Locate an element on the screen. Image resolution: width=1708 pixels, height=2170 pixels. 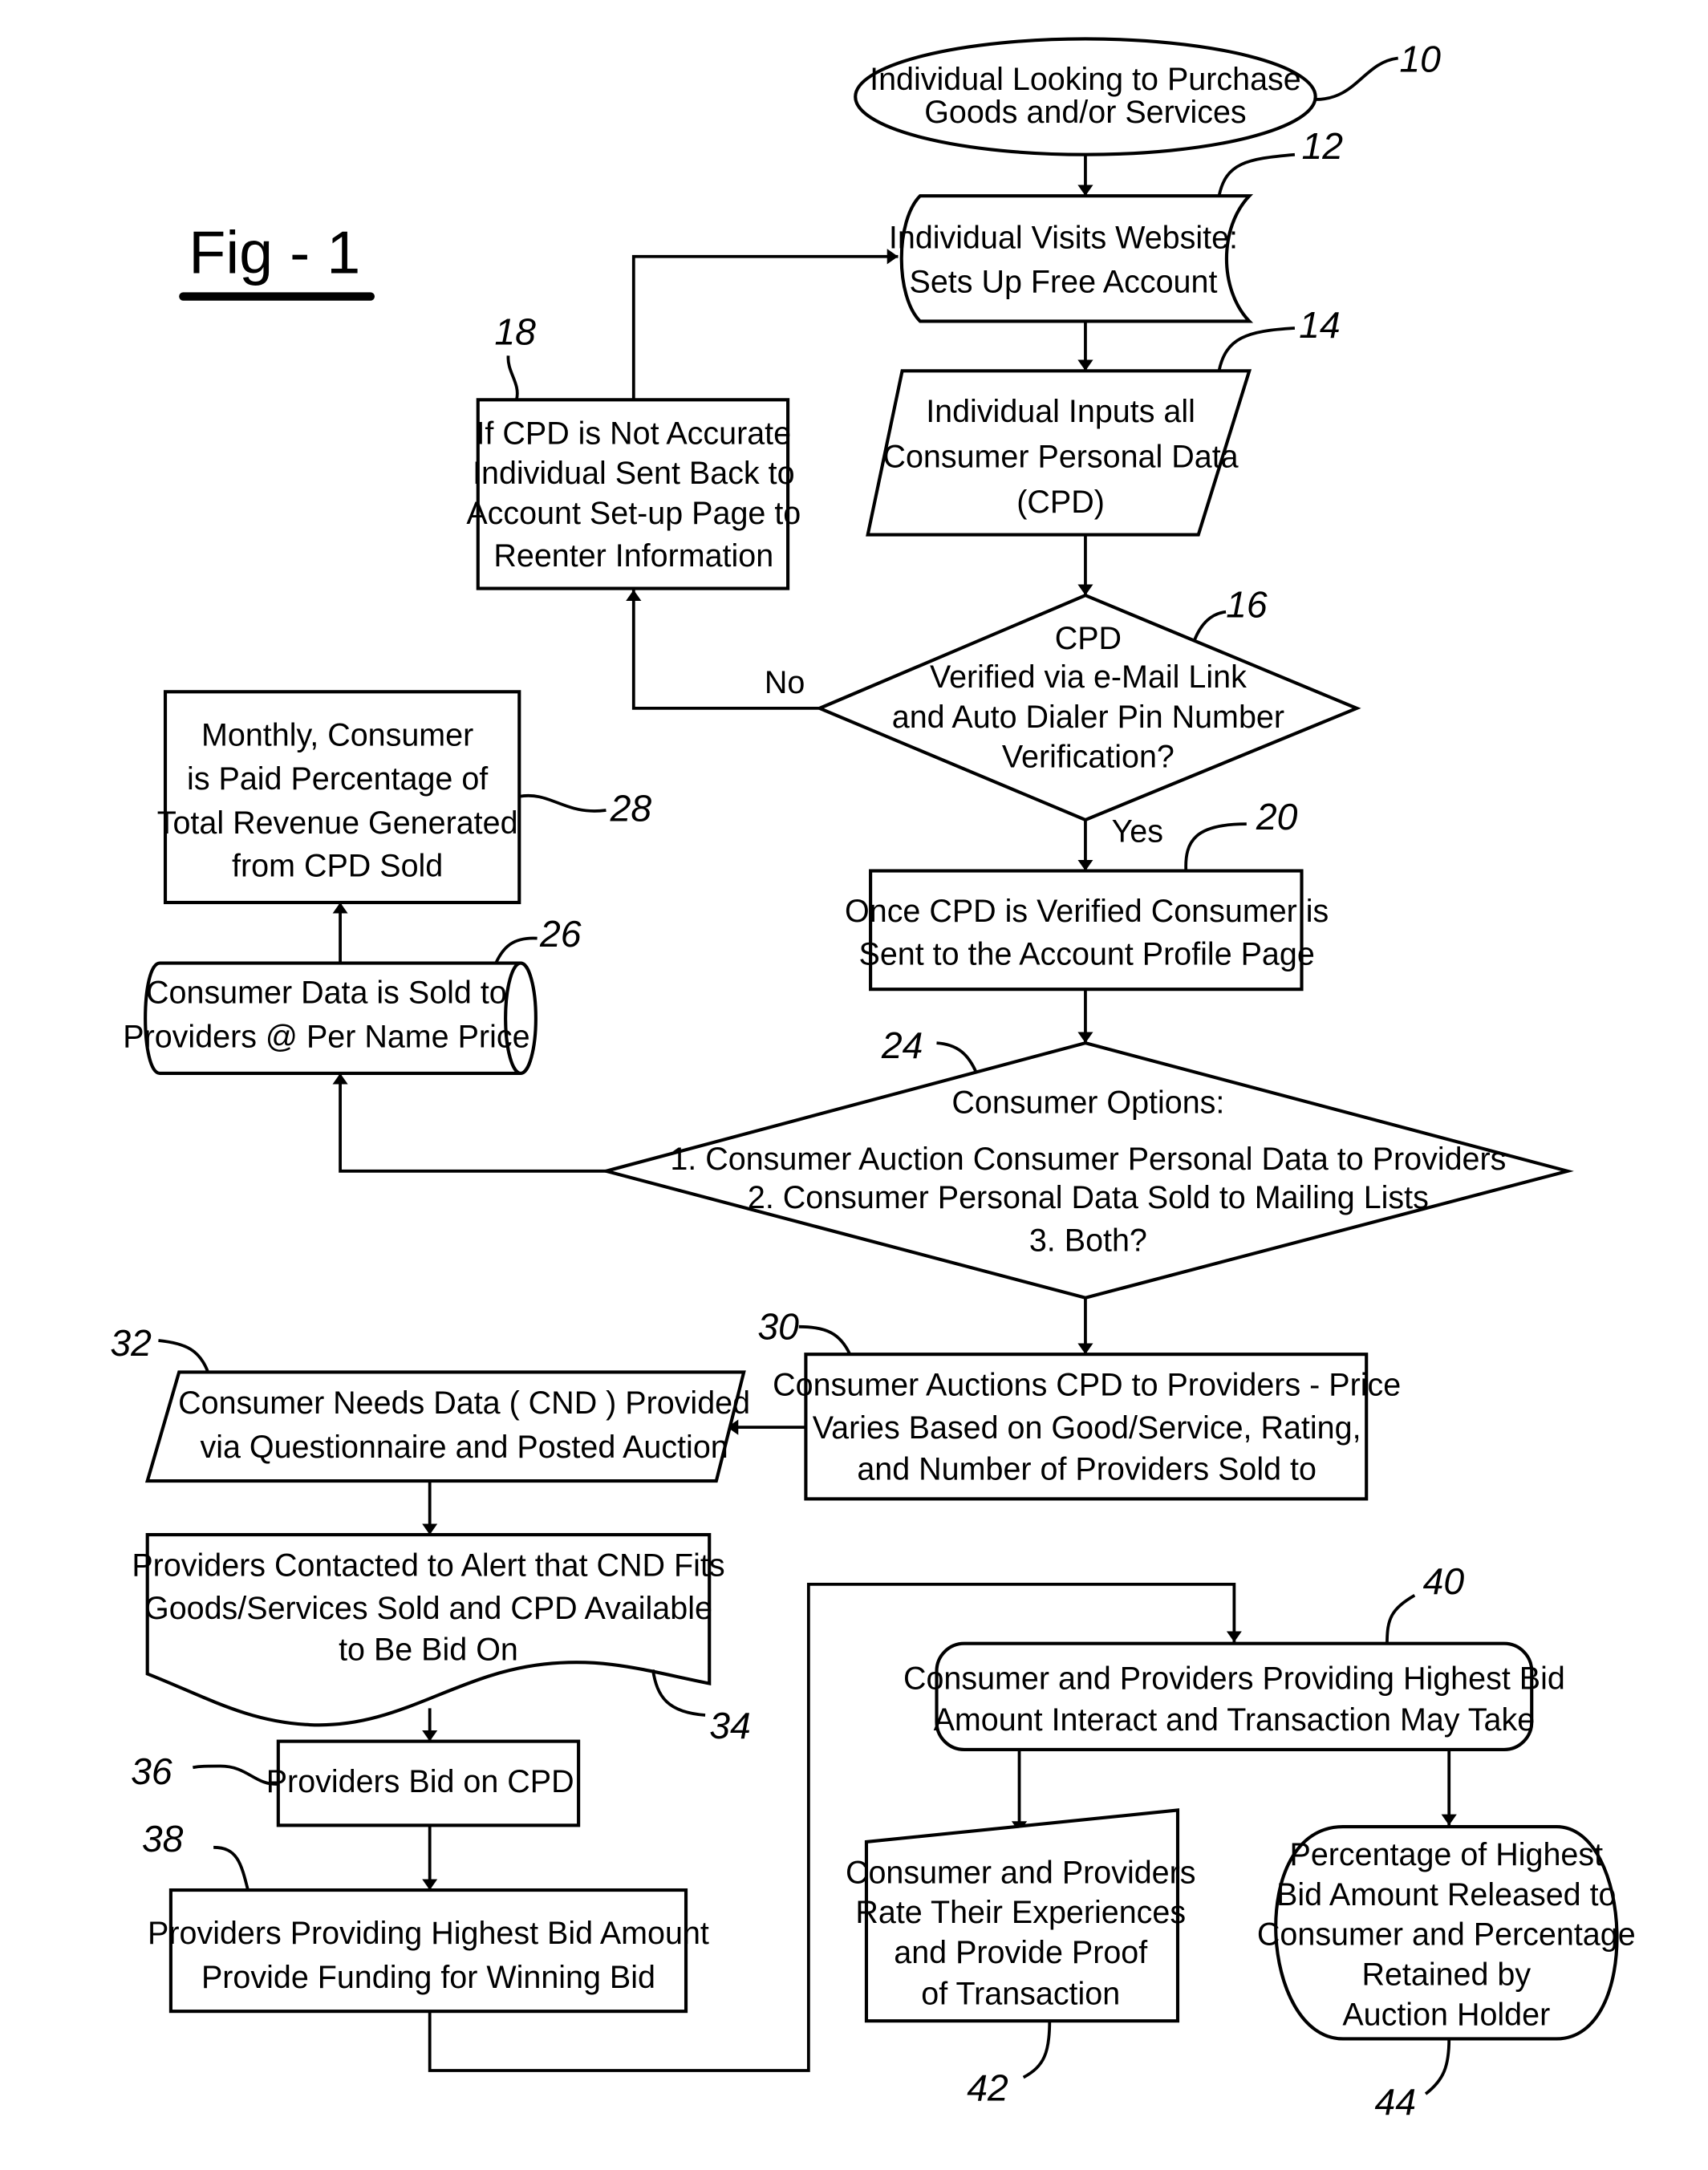
ref-number: 34 is located at coordinates (730, 1726).